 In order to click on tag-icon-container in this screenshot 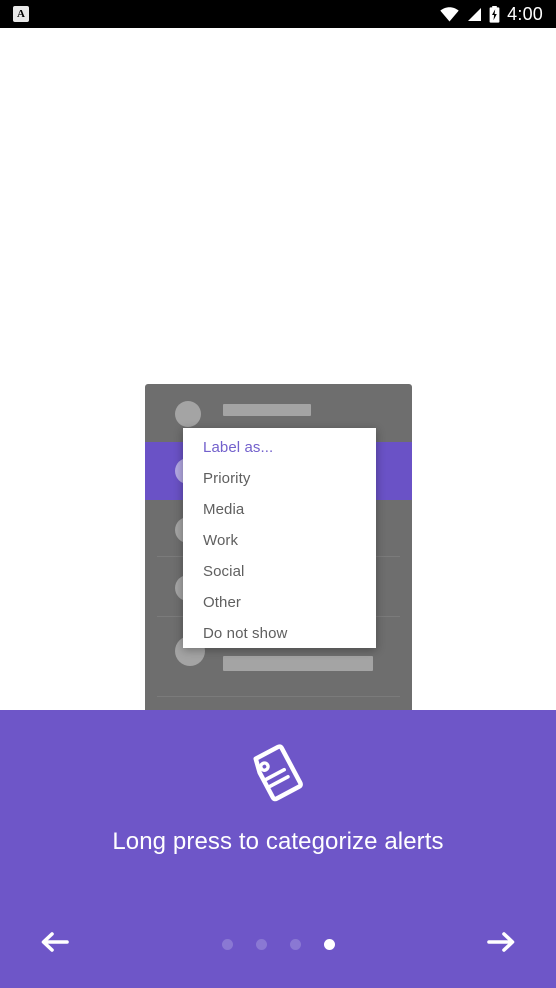, I will do `click(278, 775)`.